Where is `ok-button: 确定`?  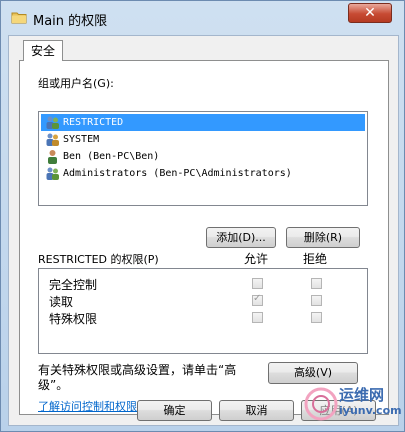
ok-button: 确定 is located at coordinates (174, 410).